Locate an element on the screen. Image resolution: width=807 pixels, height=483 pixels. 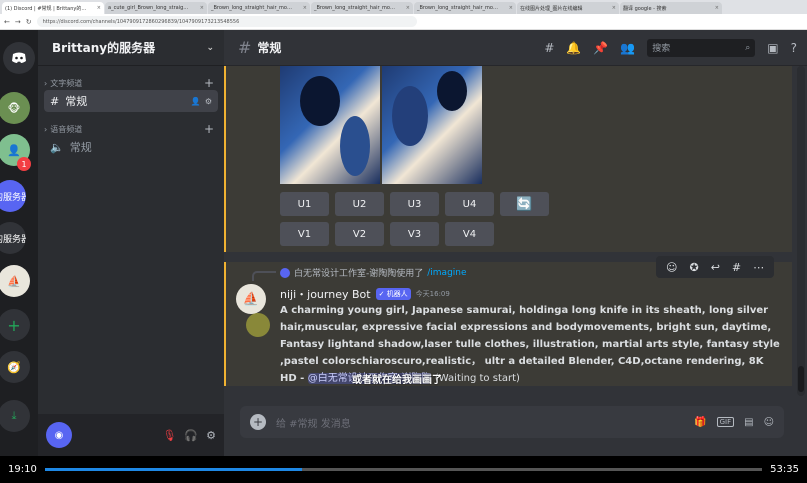
elapsed-time: 19:10 is located at coordinates (22, 469).